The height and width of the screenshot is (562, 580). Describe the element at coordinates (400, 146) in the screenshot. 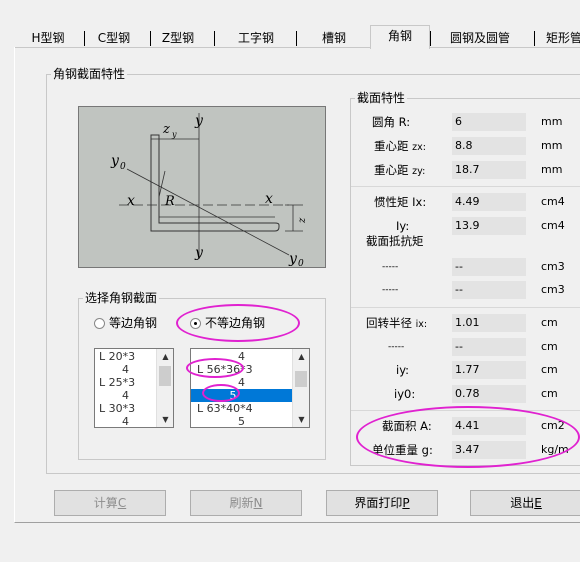

I see `prop-label: 重心距 zx:` at that location.